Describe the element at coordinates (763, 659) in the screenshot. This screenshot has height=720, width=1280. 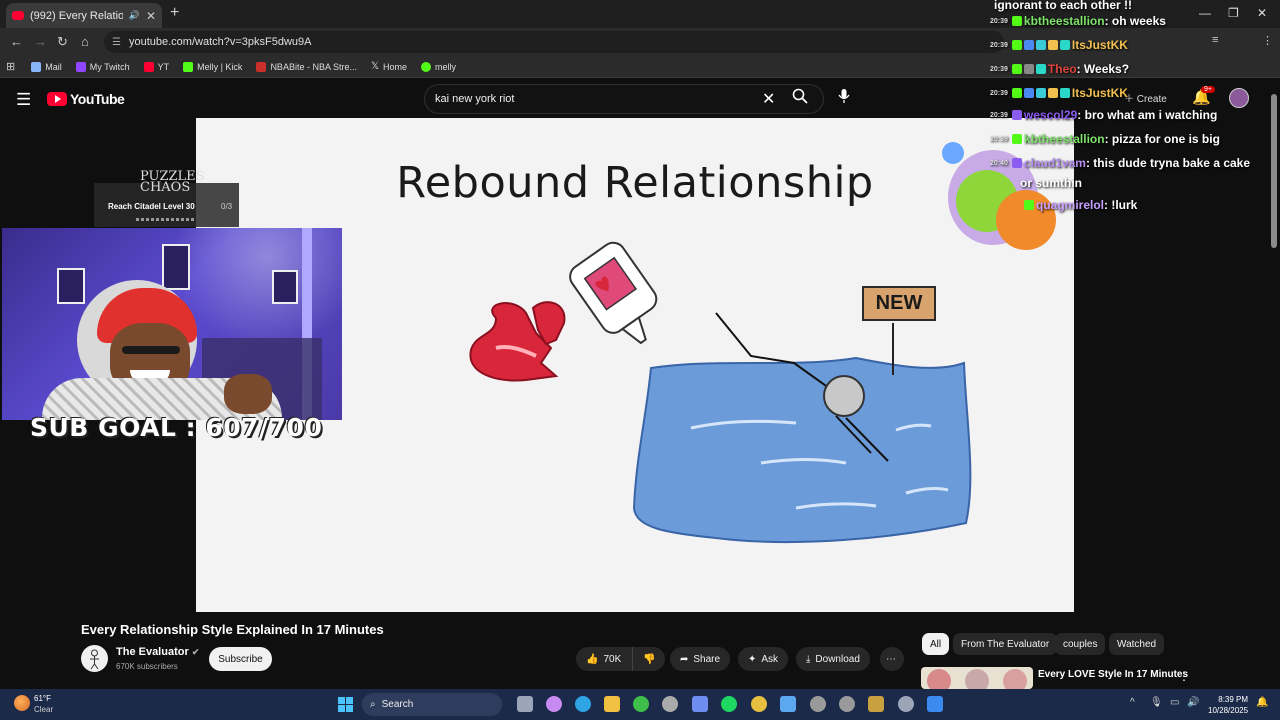
I see `ask-button: ✦ Ask` at that location.